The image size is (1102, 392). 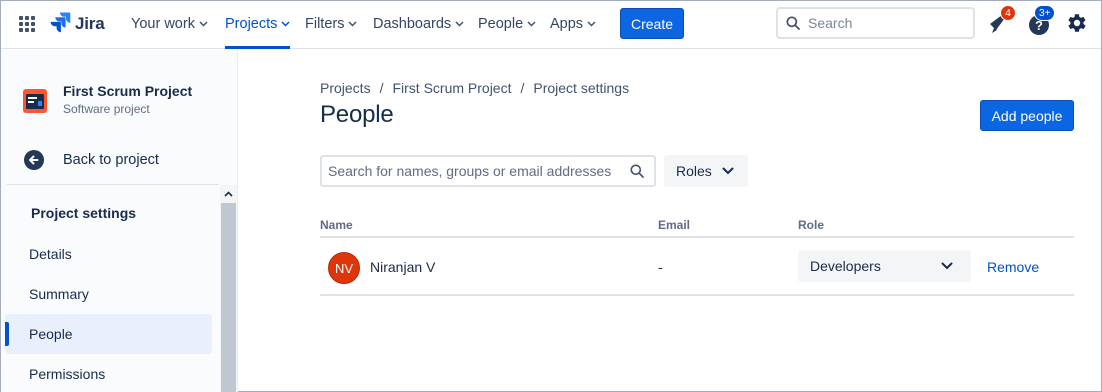 I want to click on settings-icon, so click(x=1077, y=23).